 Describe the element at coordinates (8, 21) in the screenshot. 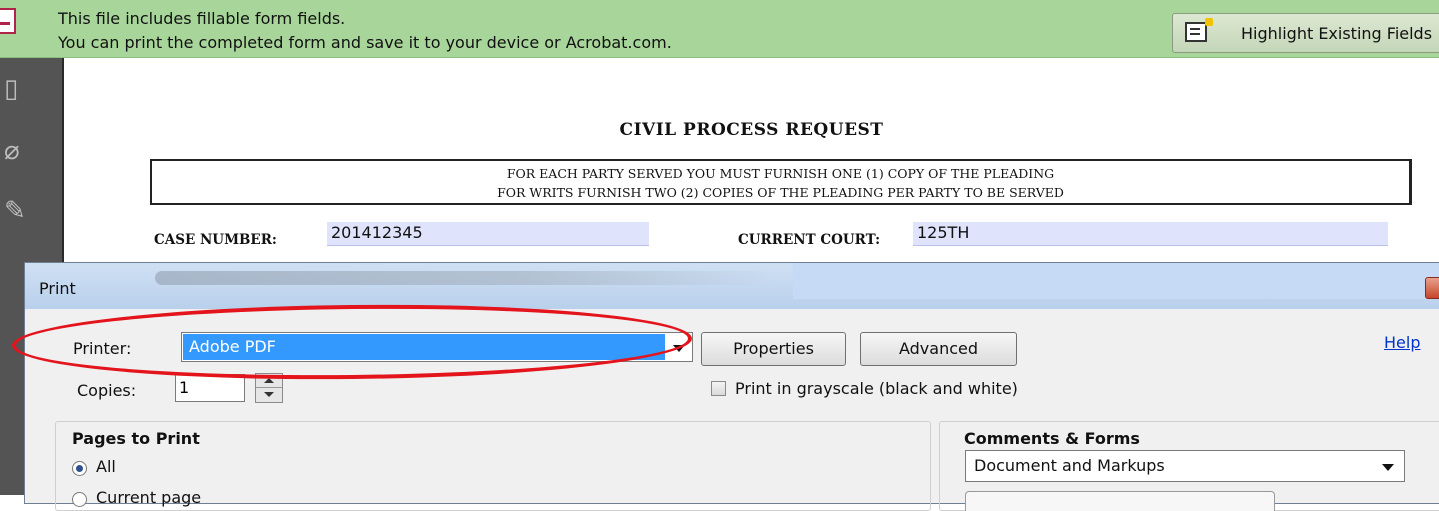

I see `form-fields-icon` at that location.